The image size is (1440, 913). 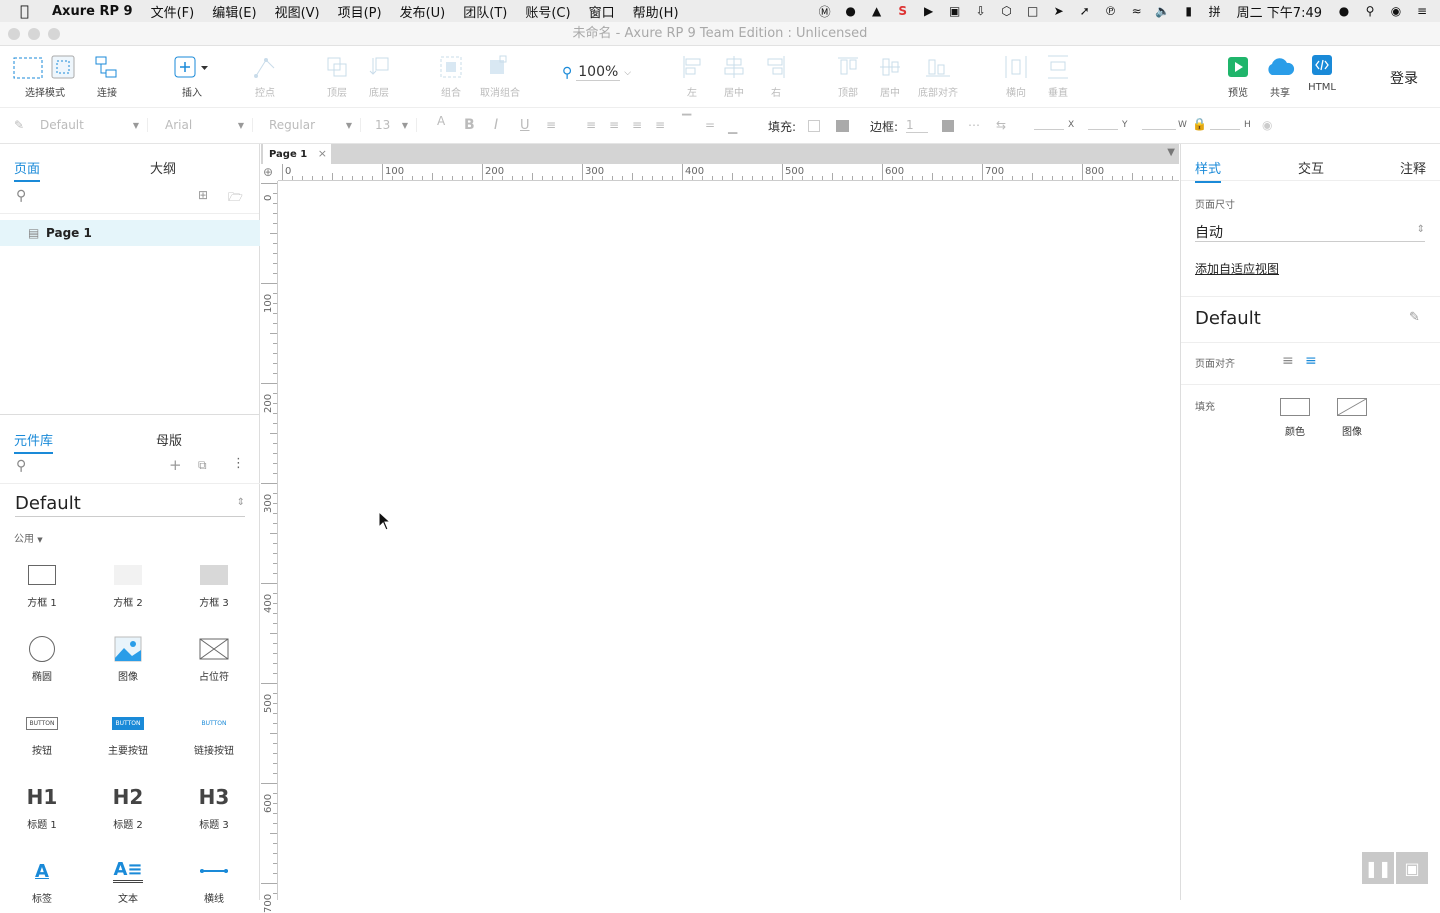 I want to click on wifi-icon: ≈, so click(x=1137, y=11).